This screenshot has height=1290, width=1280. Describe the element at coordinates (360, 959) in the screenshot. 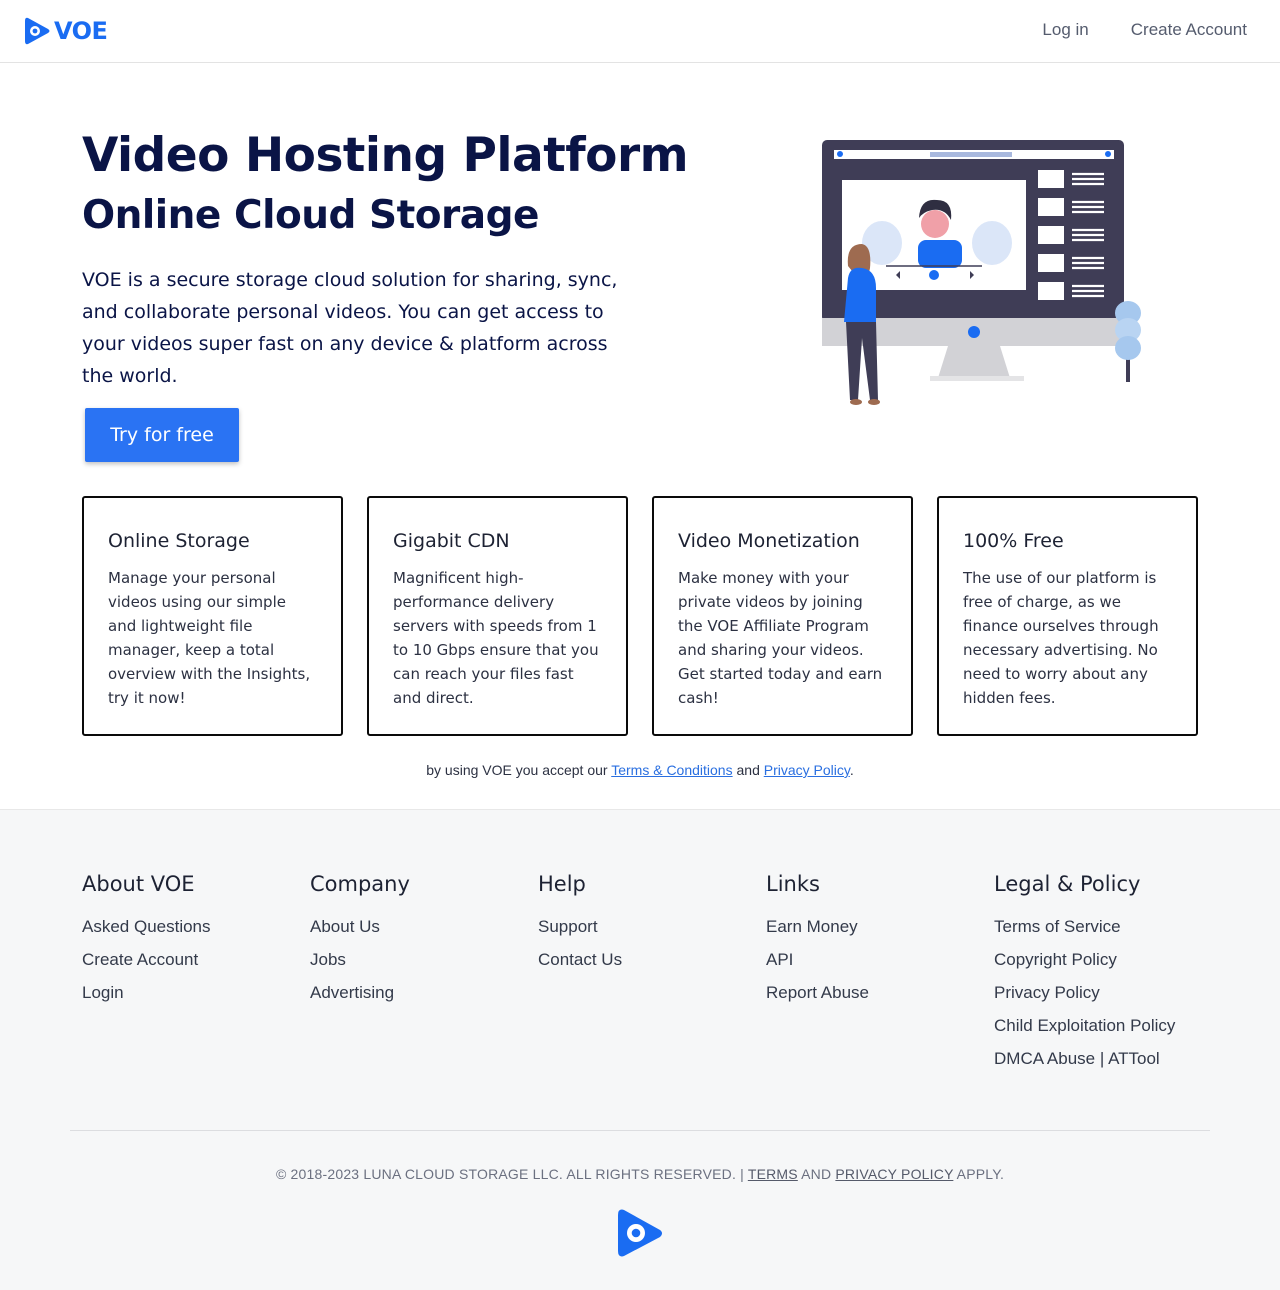

I see `footer-link-jobs: Jobs` at that location.